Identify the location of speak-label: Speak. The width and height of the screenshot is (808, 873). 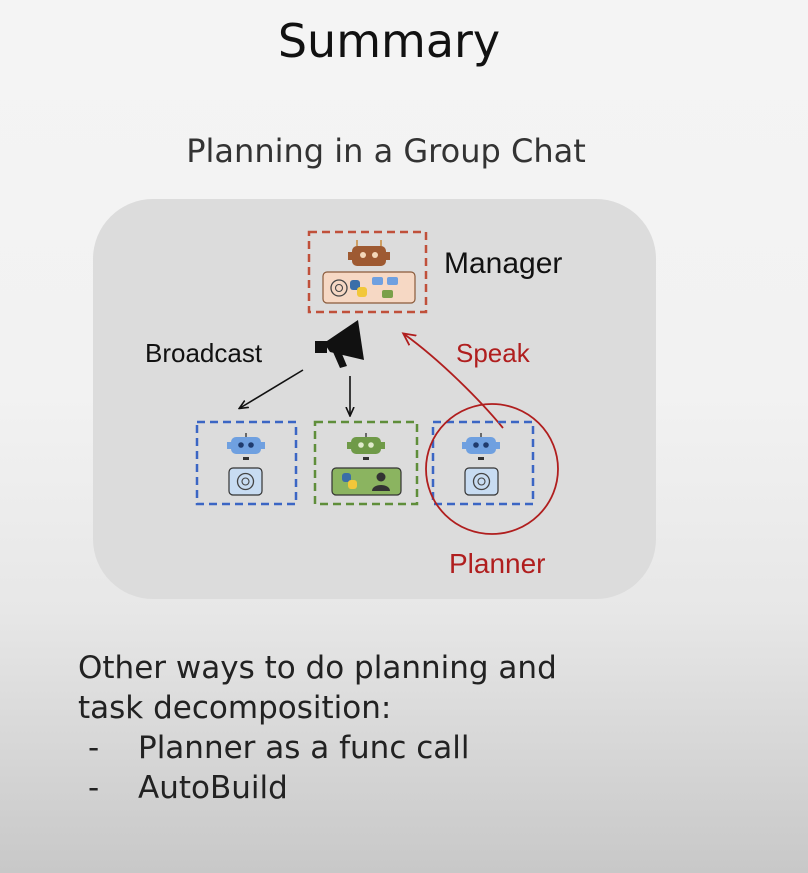
(493, 353).